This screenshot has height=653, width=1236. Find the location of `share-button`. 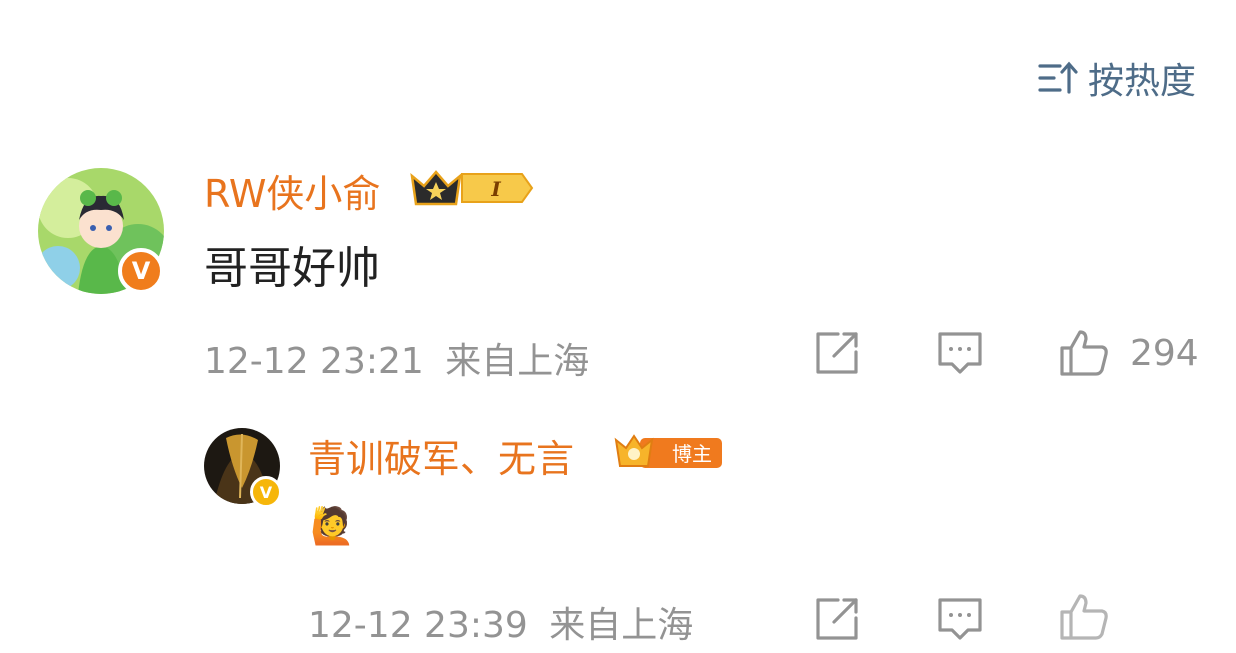

share-button is located at coordinates (837, 355).